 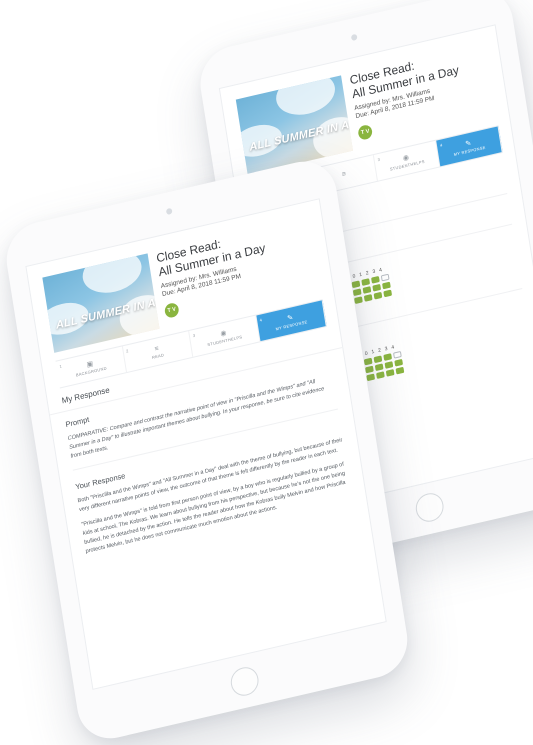 I want to click on tab-my-response: 4 ✎ MY RESPONSE, so click(x=469, y=146).